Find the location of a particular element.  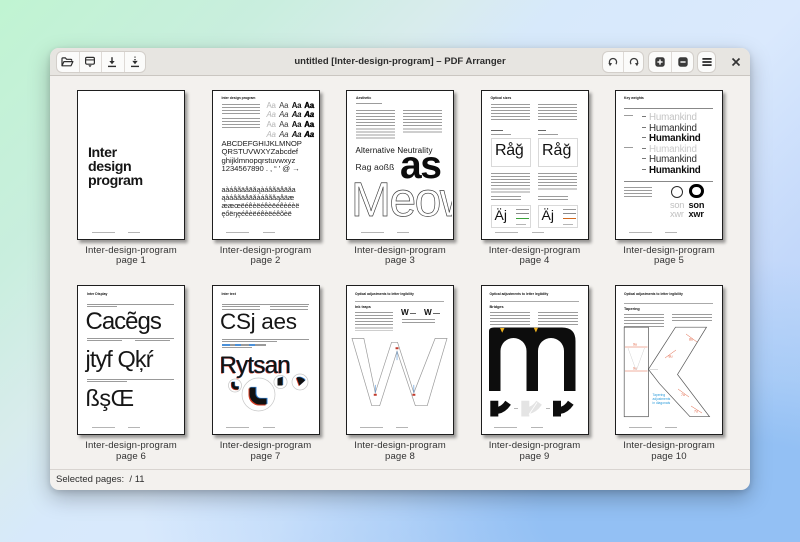

svg-text: in diagonals is located at coordinates (662, 403).